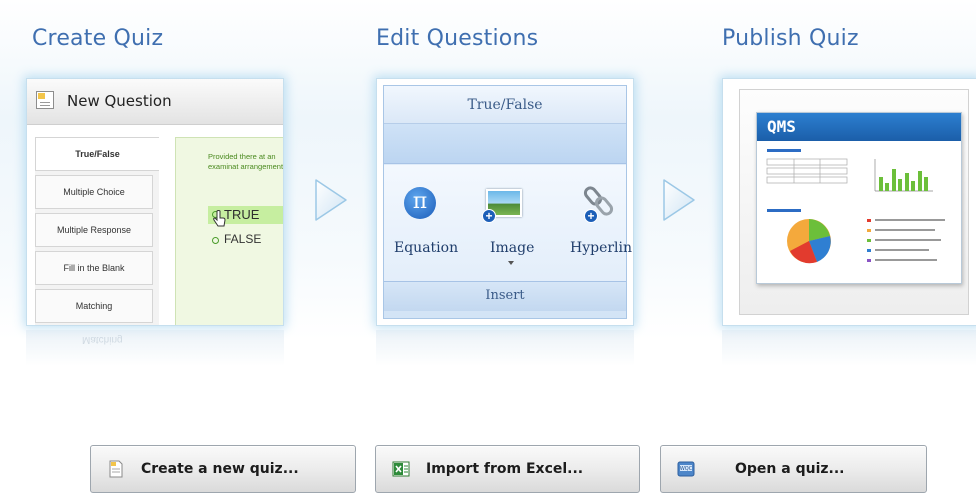  What do you see at coordinates (426, 248) in the screenshot?
I see `tool-equation-label: Equation` at bounding box center [426, 248].